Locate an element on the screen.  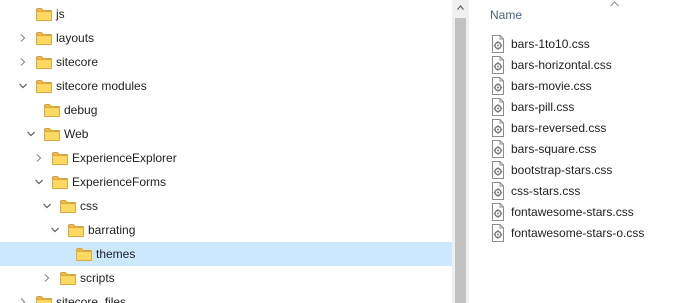
file-name: bars-1to10.css is located at coordinates (550, 44).